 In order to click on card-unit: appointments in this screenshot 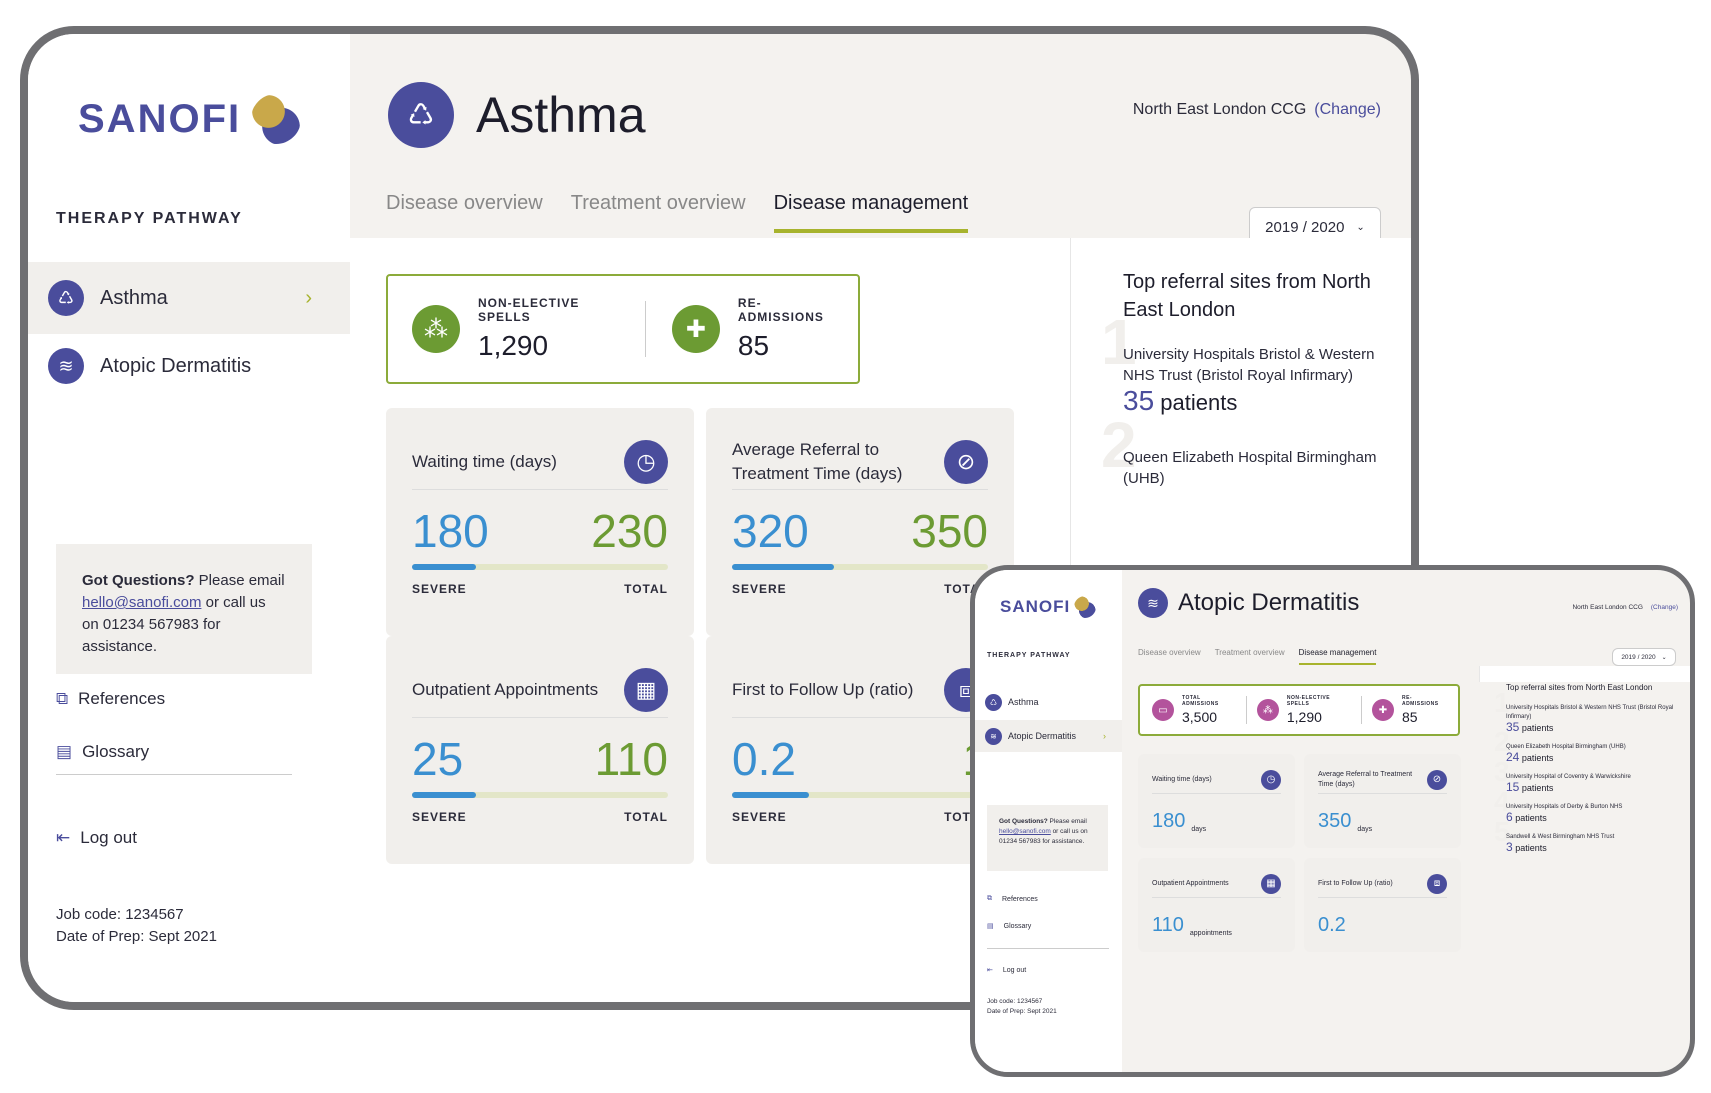, I will do `click(1210, 933)`.